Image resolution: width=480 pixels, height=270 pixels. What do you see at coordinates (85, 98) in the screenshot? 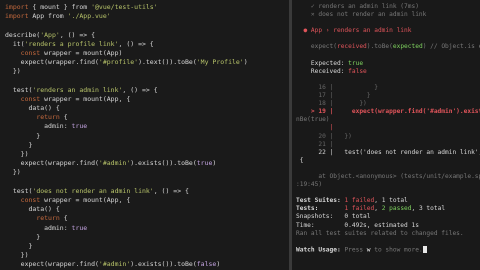
I see `code-line-token: wrapper = mount(App, {` at bounding box center [85, 98].